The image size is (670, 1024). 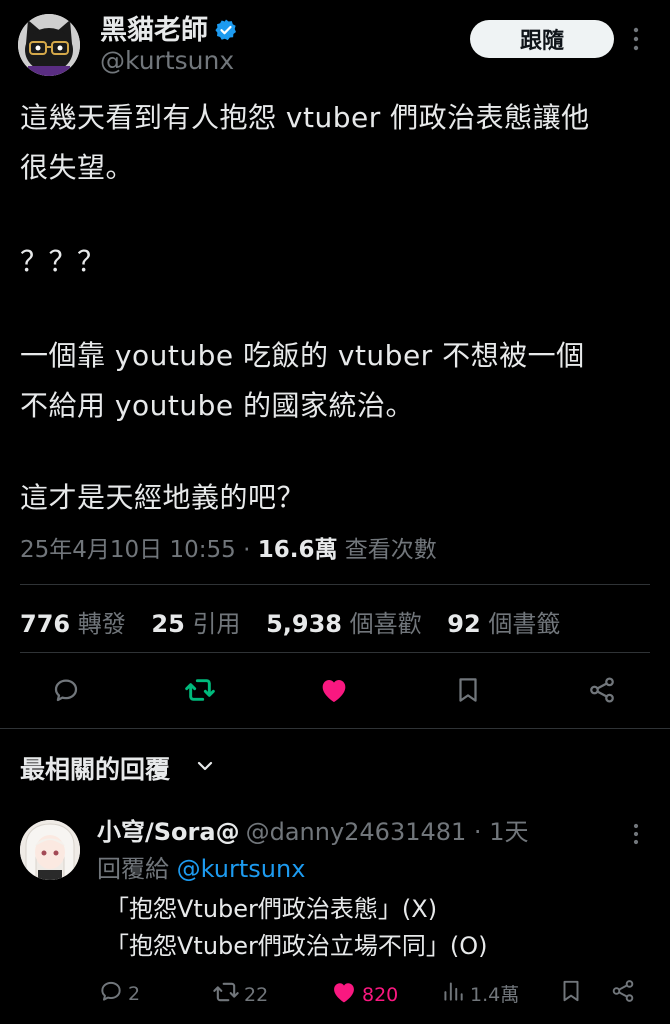 I want to click on views-count: 16.6萬, so click(x=297, y=550).